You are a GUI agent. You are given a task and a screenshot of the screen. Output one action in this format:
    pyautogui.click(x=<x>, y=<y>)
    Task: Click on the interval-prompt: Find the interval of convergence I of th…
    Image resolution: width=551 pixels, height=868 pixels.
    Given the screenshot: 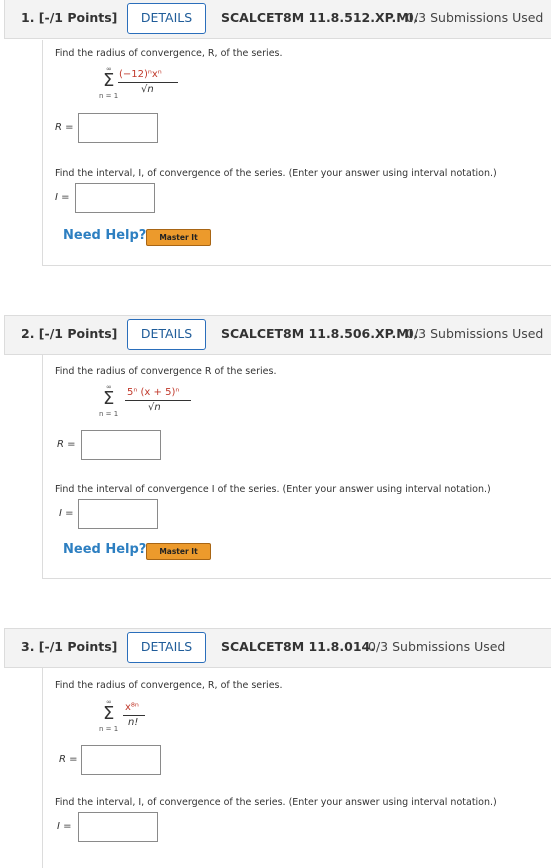 What is the action you would take?
    pyautogui.click(x=273, y=489)
    